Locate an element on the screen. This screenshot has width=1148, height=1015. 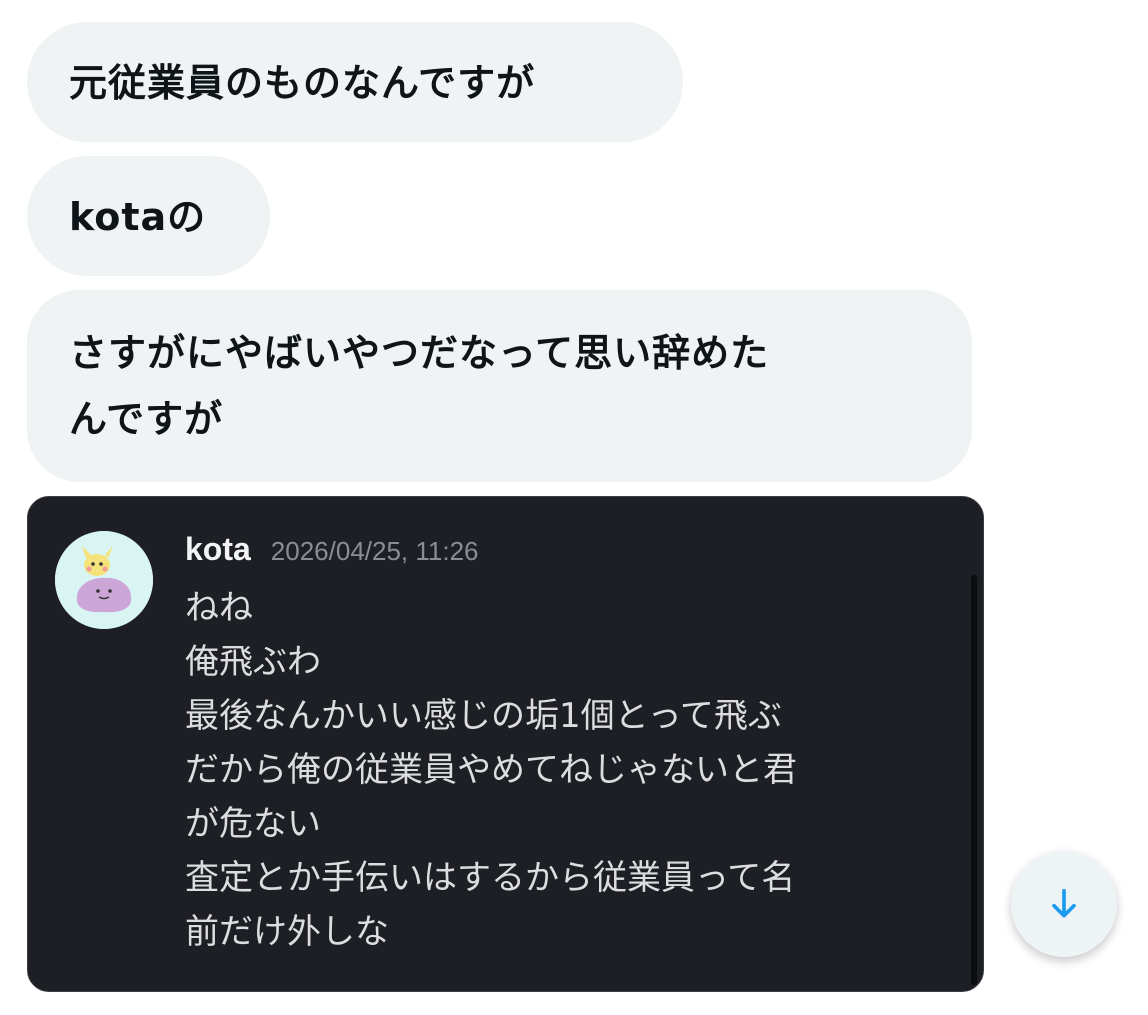
embed-line: 査定とか手伝いはするから従業員って名 is located at coordinates (490, 878).